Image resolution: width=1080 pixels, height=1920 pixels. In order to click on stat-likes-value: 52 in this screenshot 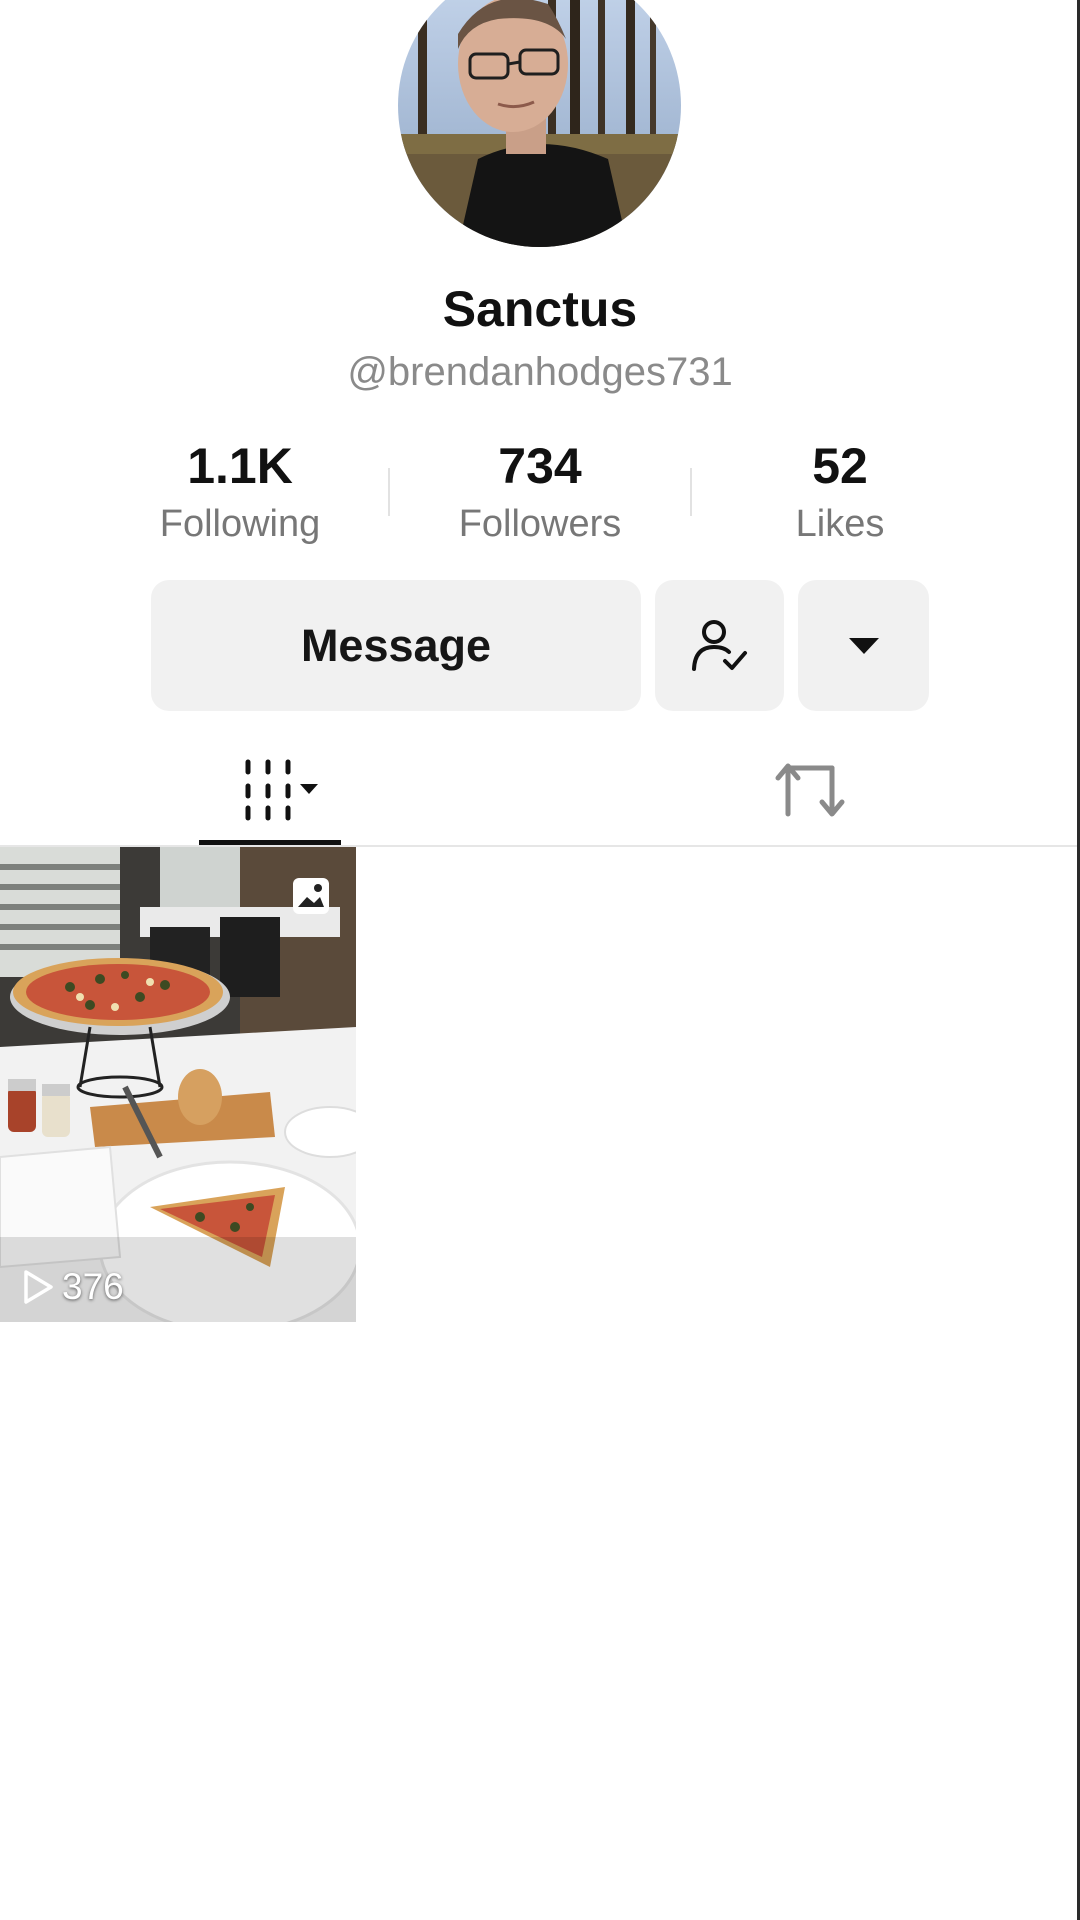, I will do `click(840, 466)`.